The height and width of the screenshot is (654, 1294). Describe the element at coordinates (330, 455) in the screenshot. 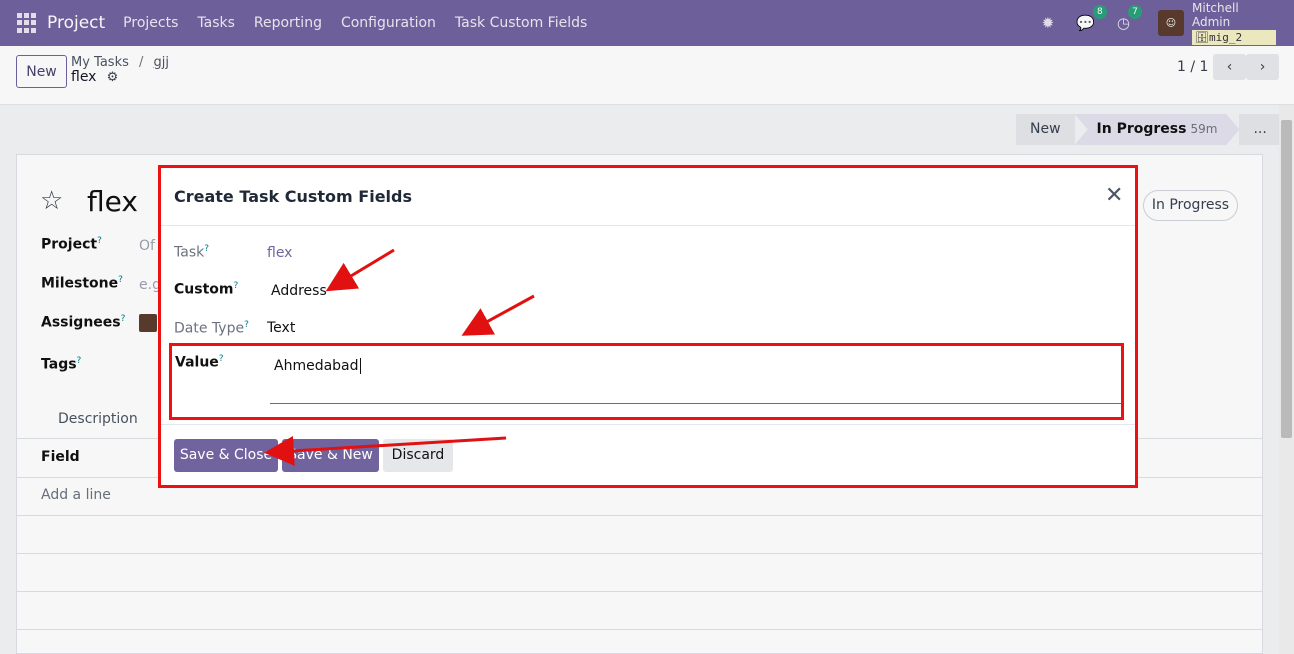

I see `save-new-button: Save & New` at that location.